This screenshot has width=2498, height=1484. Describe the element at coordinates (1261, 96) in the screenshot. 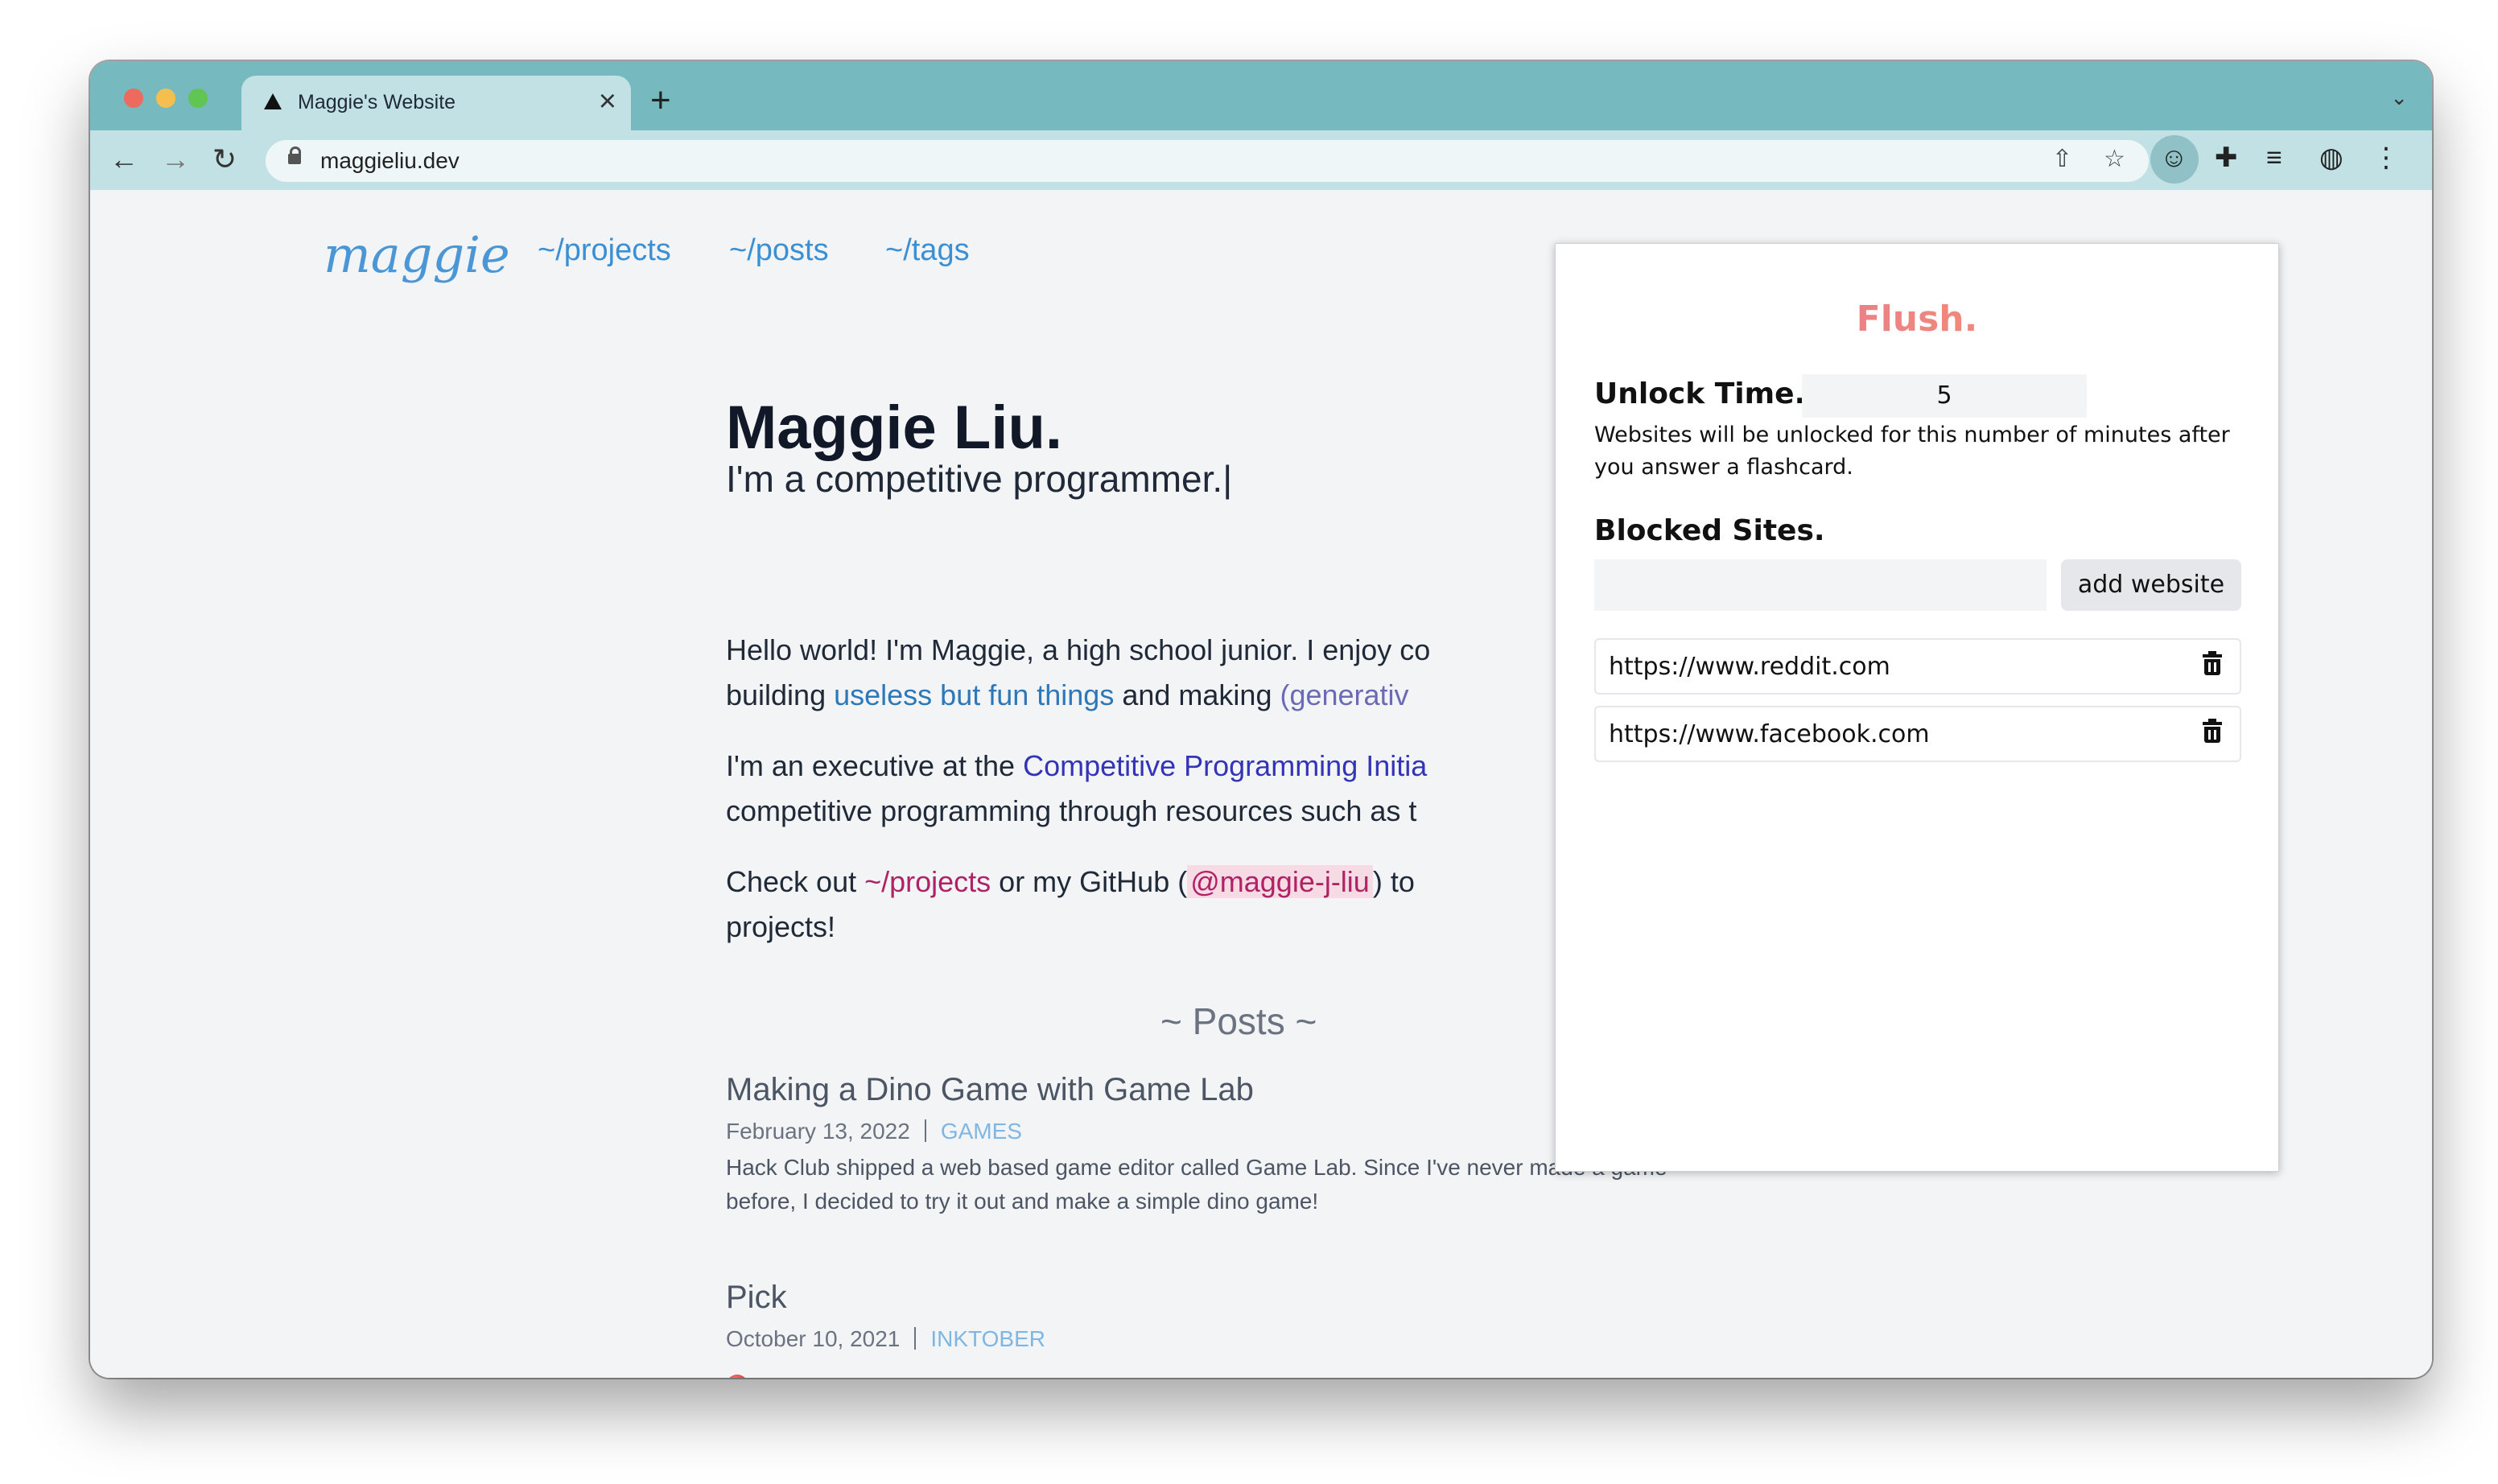

I see `title-bar: Maggie's Website × + ⌄` at that location.